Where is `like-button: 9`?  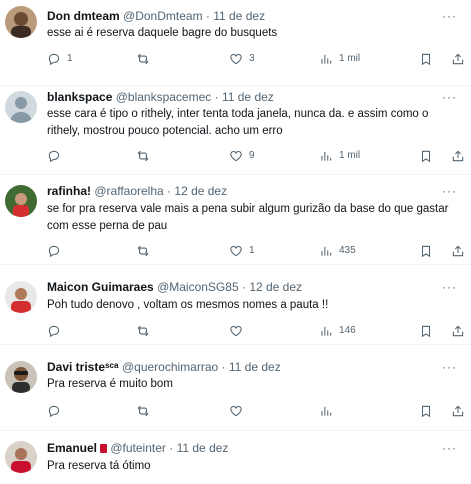 like-button: 9 is located at coordinates (242, 156).